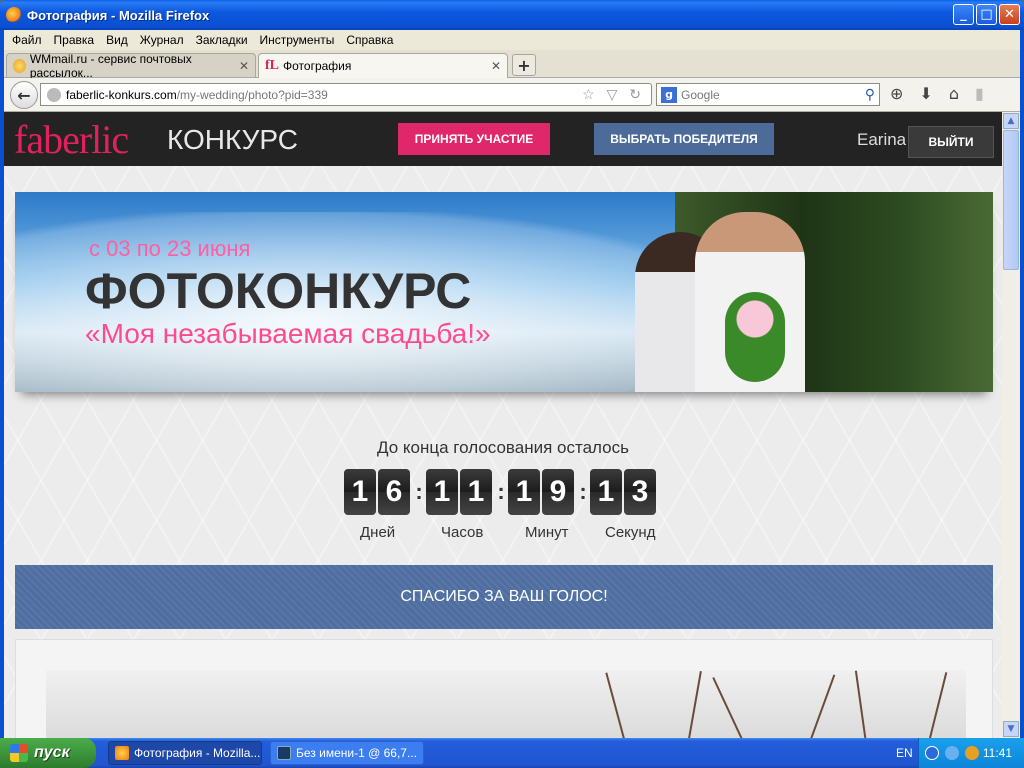 This screenshot has height=768, width=1024. Describe the element at coordinates (954, 93) in the screenshot. I see `home-icon: ⌂` at that location.